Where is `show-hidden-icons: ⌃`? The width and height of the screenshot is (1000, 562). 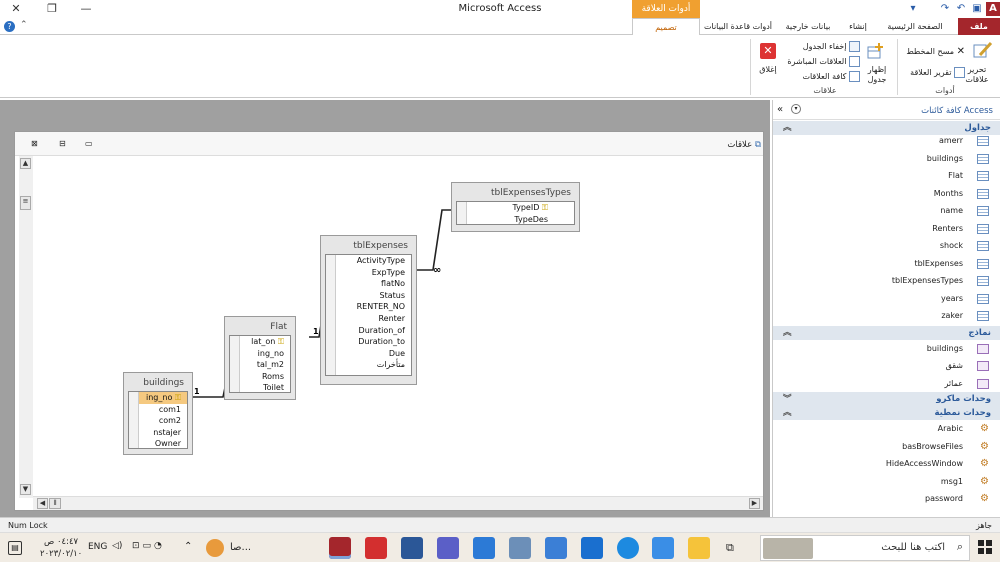 show-hidden-icons: ⌃ is located at coordinates (188, 546).